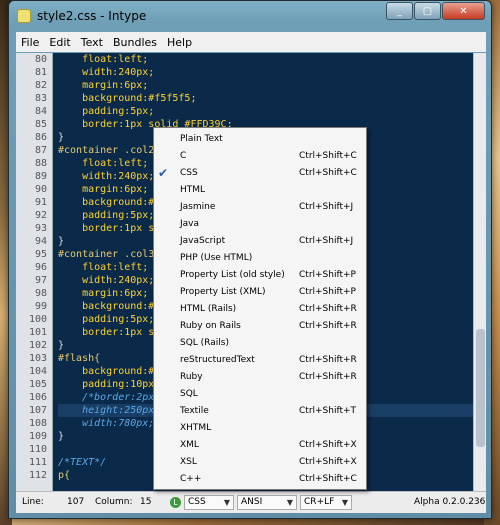 This screenshot has height=525, width=500. I want to click on line-number: 103, so click(37, 358).